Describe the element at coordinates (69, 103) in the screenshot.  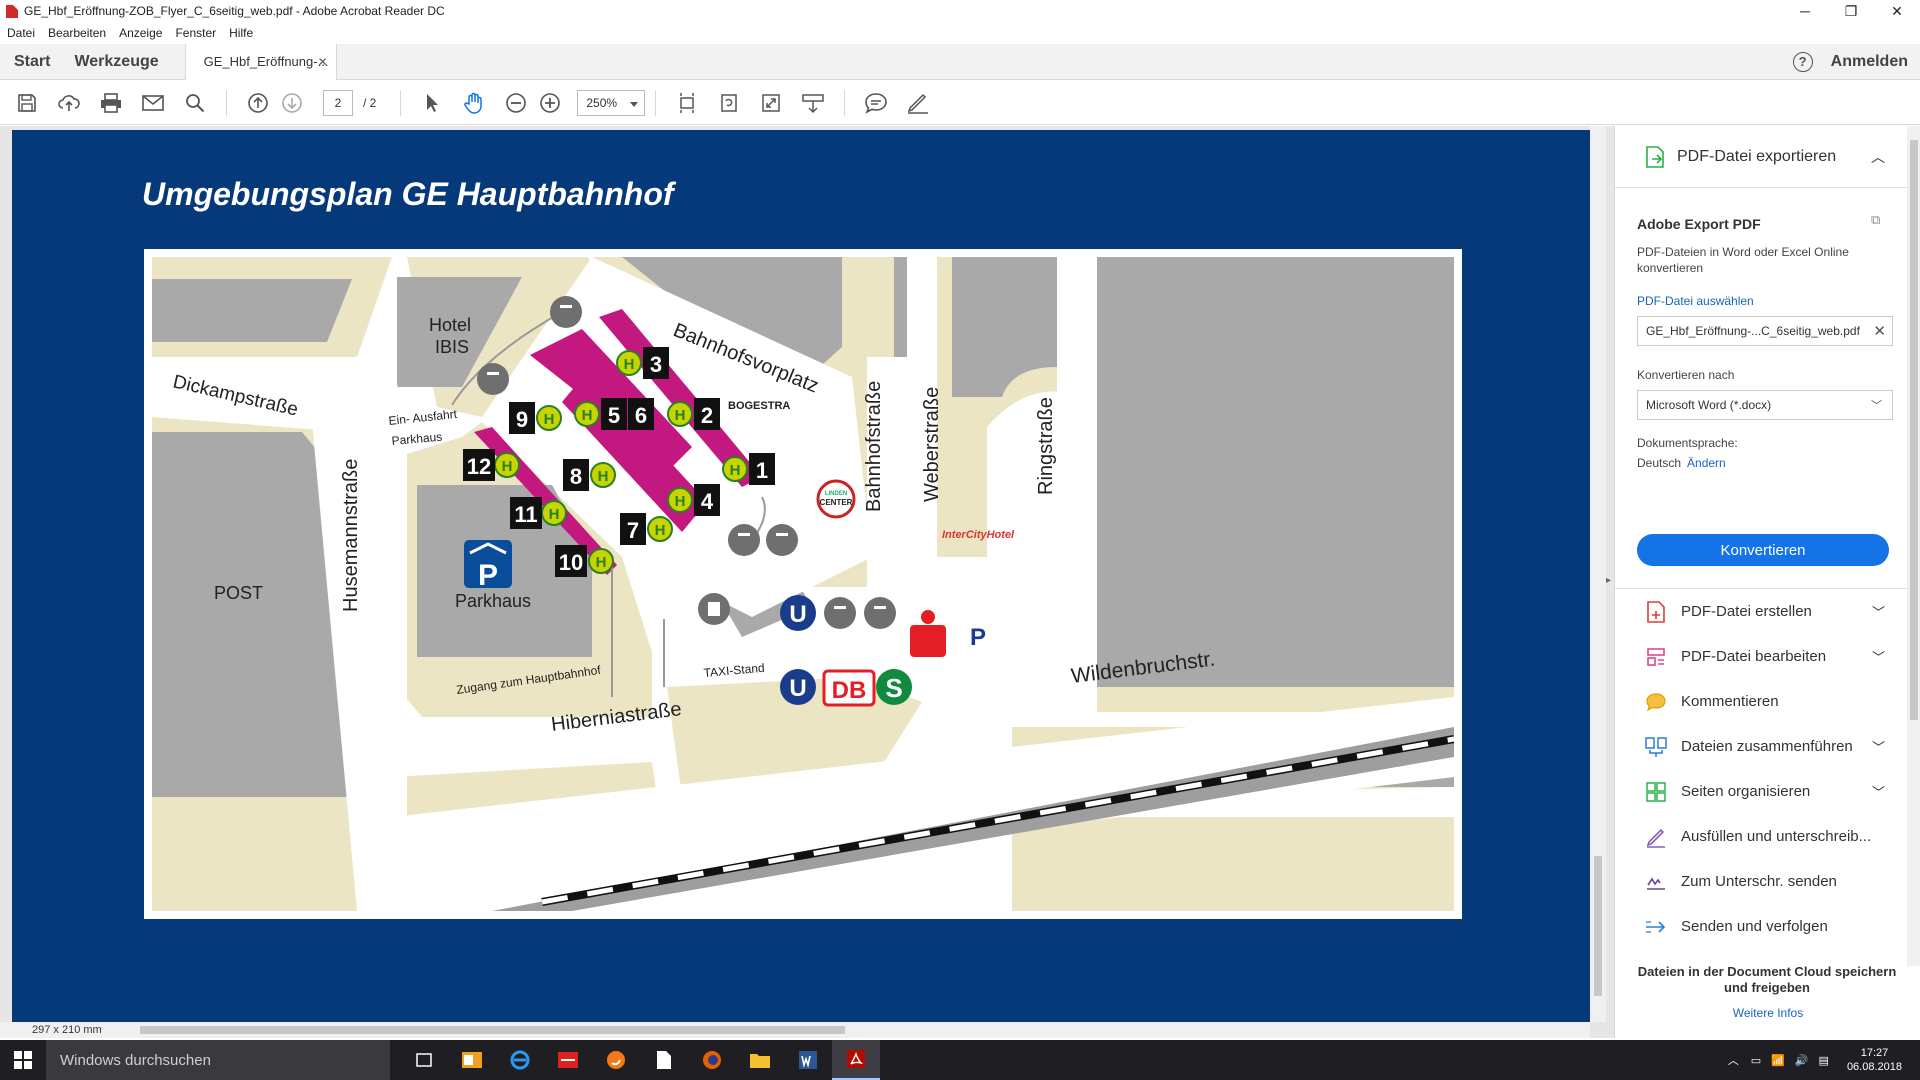
I see `upload-cloud-icon` at that location.